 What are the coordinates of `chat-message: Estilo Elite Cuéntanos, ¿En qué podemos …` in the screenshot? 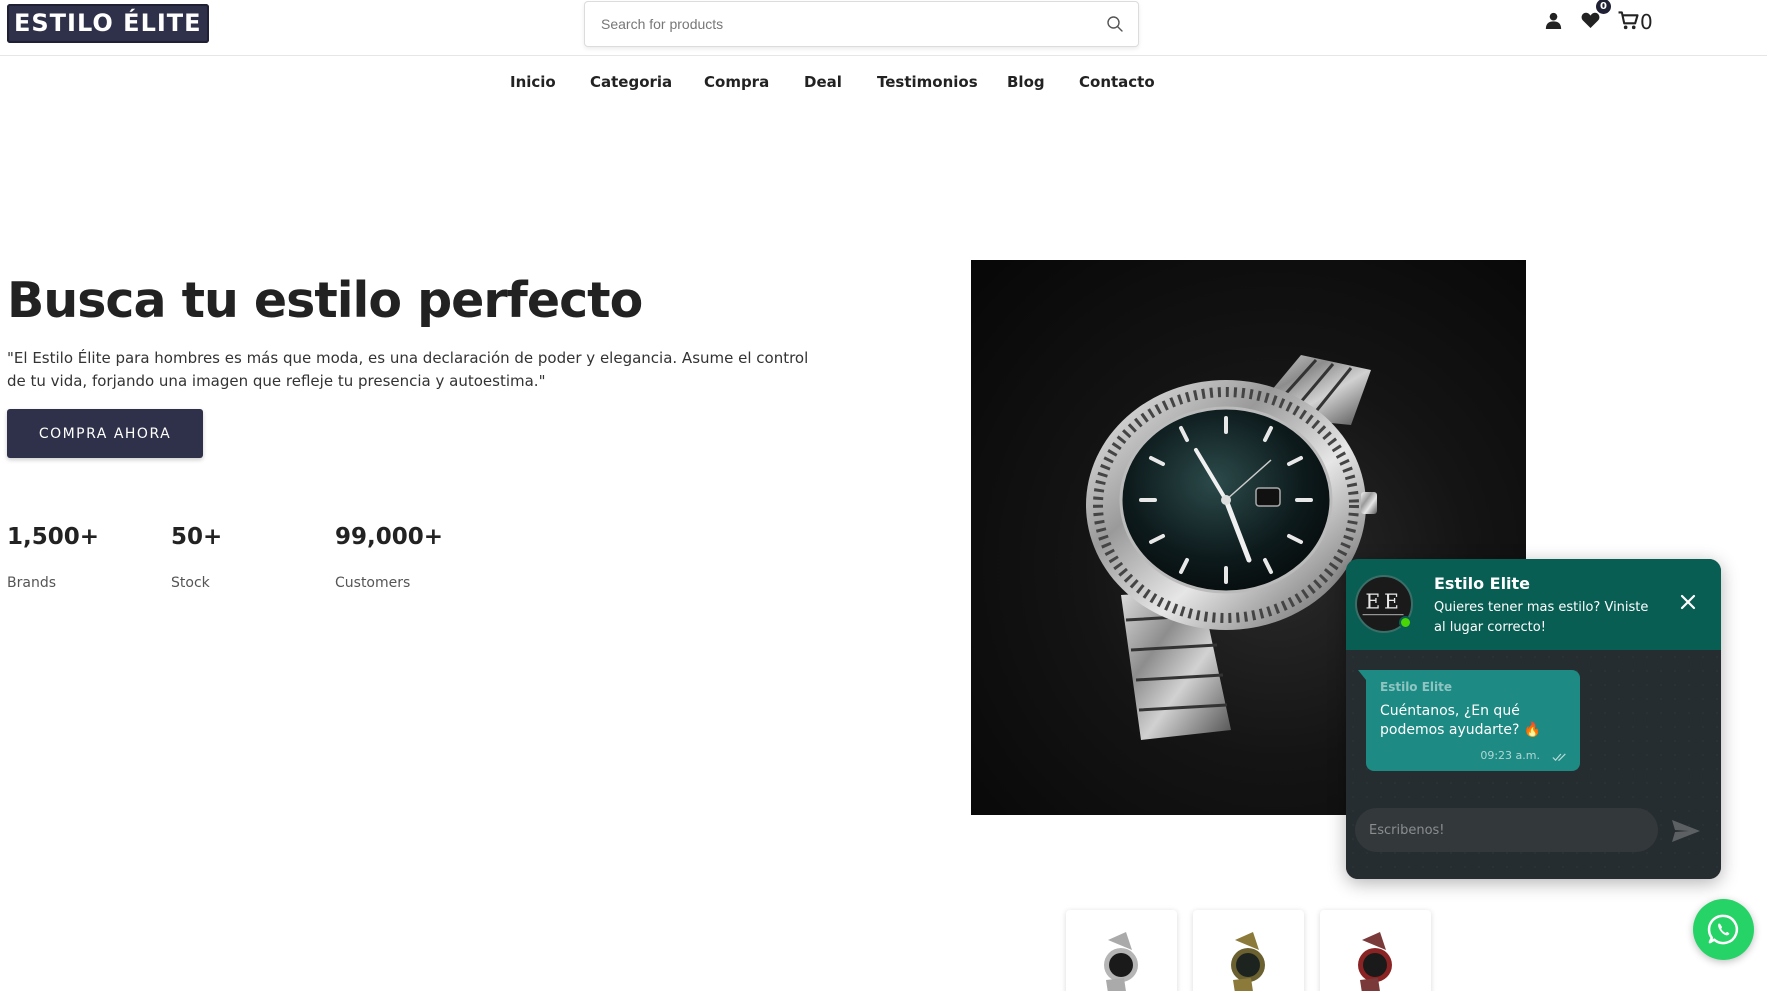 It's located at (1469, 720).